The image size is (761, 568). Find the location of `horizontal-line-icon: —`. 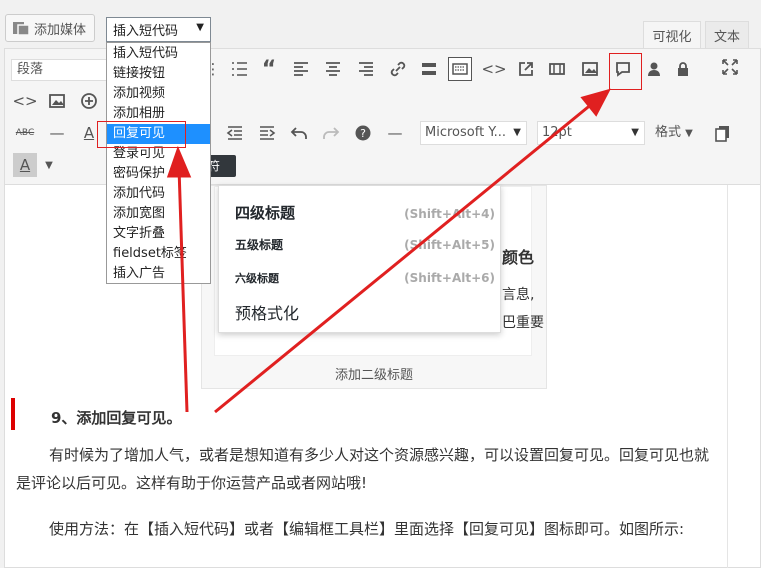

horizontal-line-icon: — is located at coordinates (57, 133).